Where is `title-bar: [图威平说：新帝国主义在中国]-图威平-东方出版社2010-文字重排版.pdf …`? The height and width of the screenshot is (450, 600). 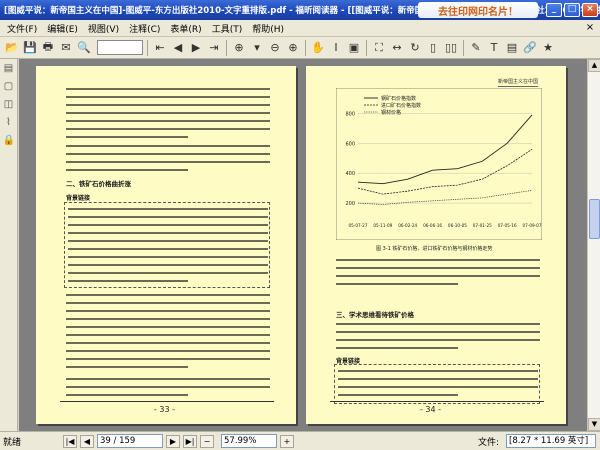 title-bar: [图威平说：新帝国主义在中国]-图威平-东方出版社2010-文字重排版.pdf … is located at coordinates (300, 10).